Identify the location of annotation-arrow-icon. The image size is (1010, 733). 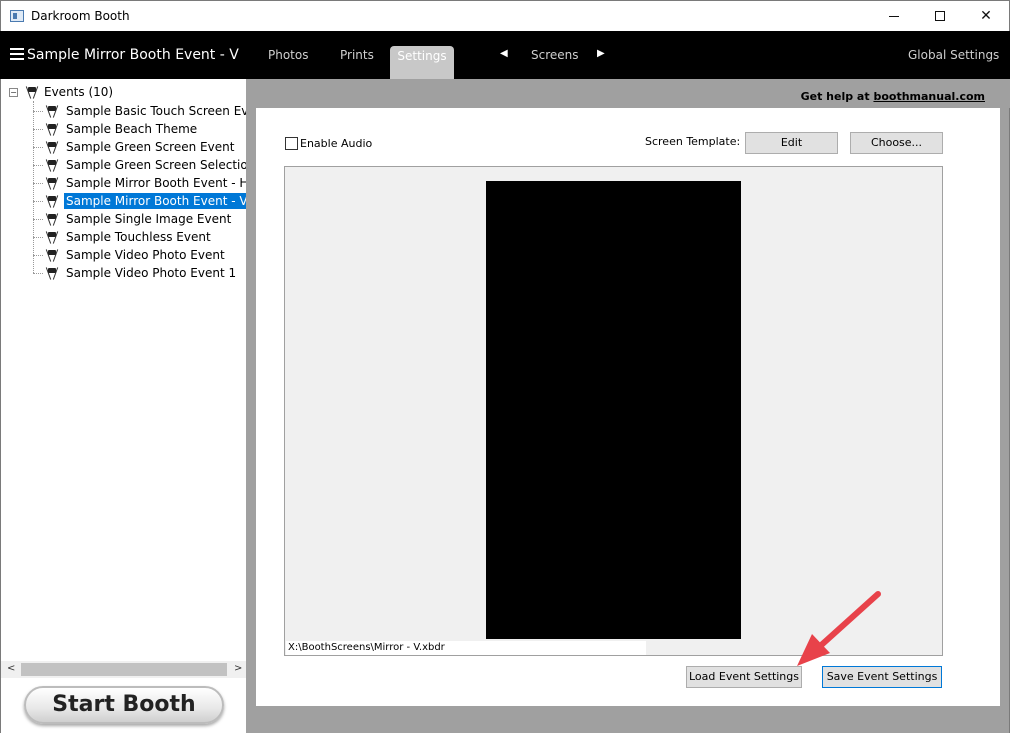
(839, 628).